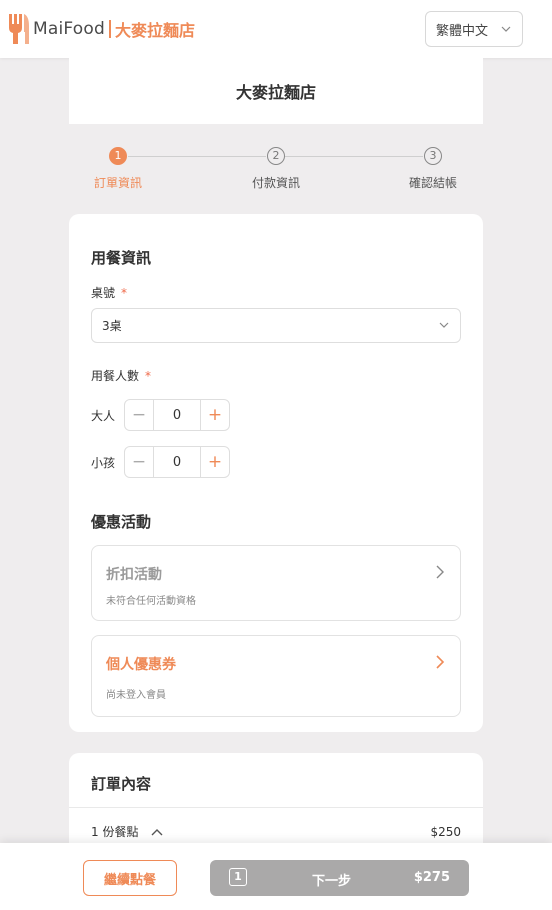 The image size is (552, 910). I want to click on step-payment-info: 2 付款資訊, so click(276, 168).